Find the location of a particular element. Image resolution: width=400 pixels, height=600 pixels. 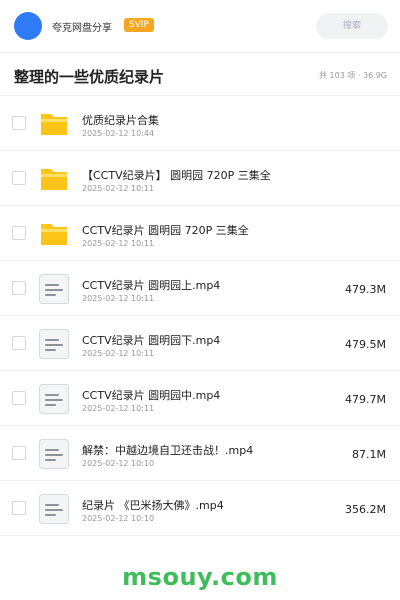

item-name: CCTV纪录片 圆明园下.mp4 is located at coordinates (151, 340).